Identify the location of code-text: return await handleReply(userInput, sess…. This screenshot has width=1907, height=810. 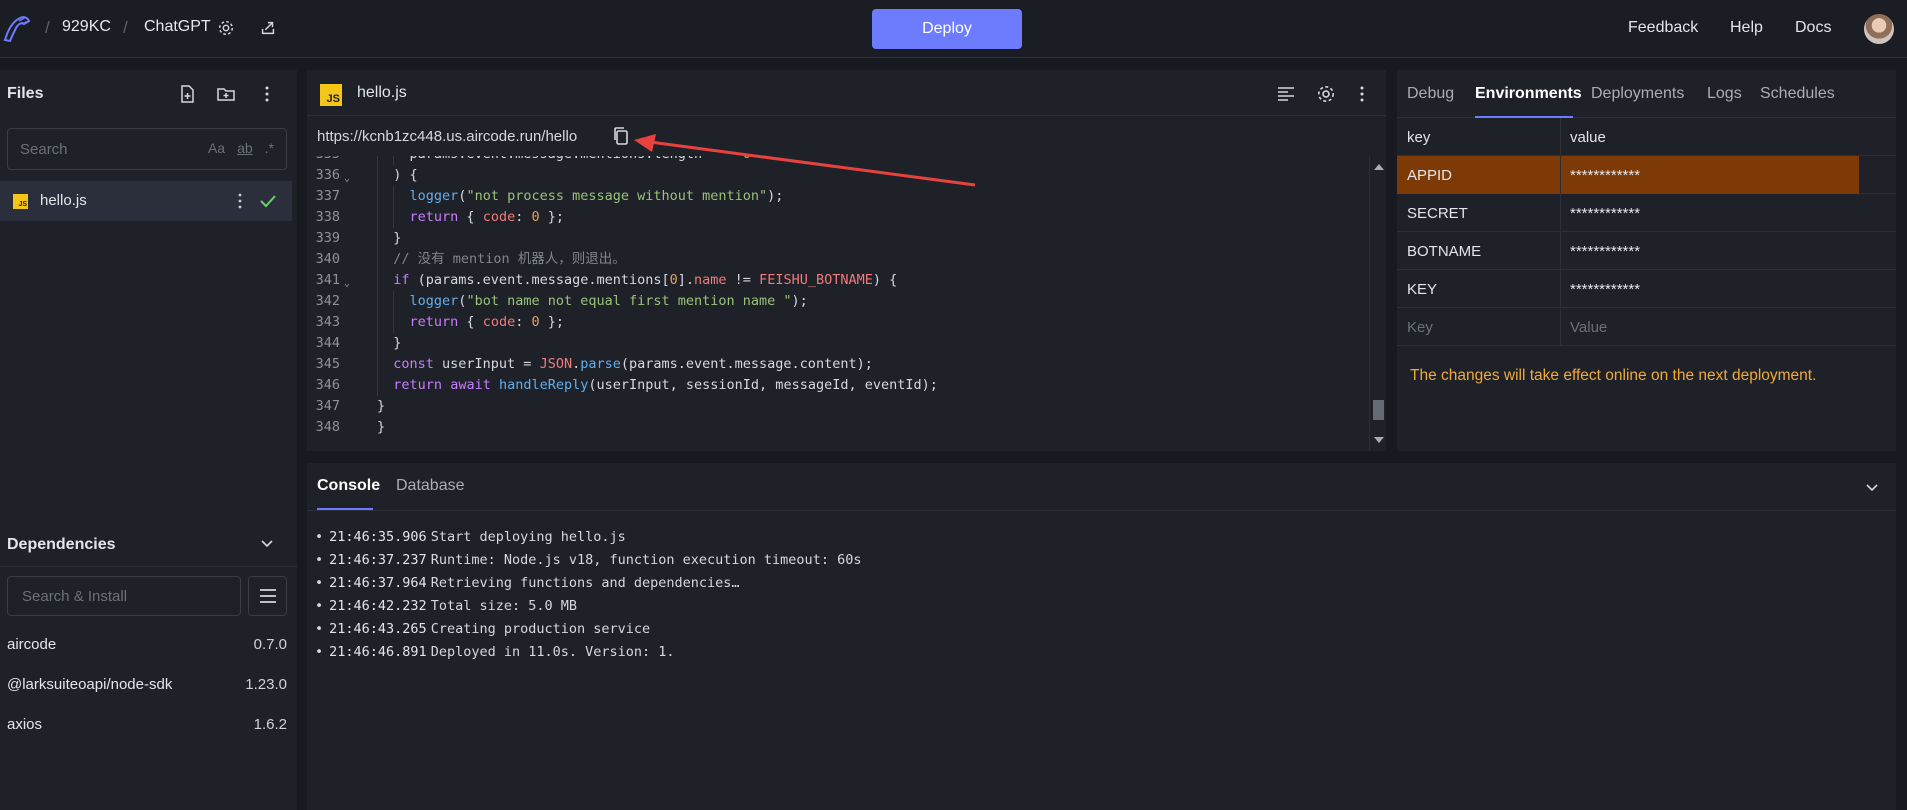
(665, 385).